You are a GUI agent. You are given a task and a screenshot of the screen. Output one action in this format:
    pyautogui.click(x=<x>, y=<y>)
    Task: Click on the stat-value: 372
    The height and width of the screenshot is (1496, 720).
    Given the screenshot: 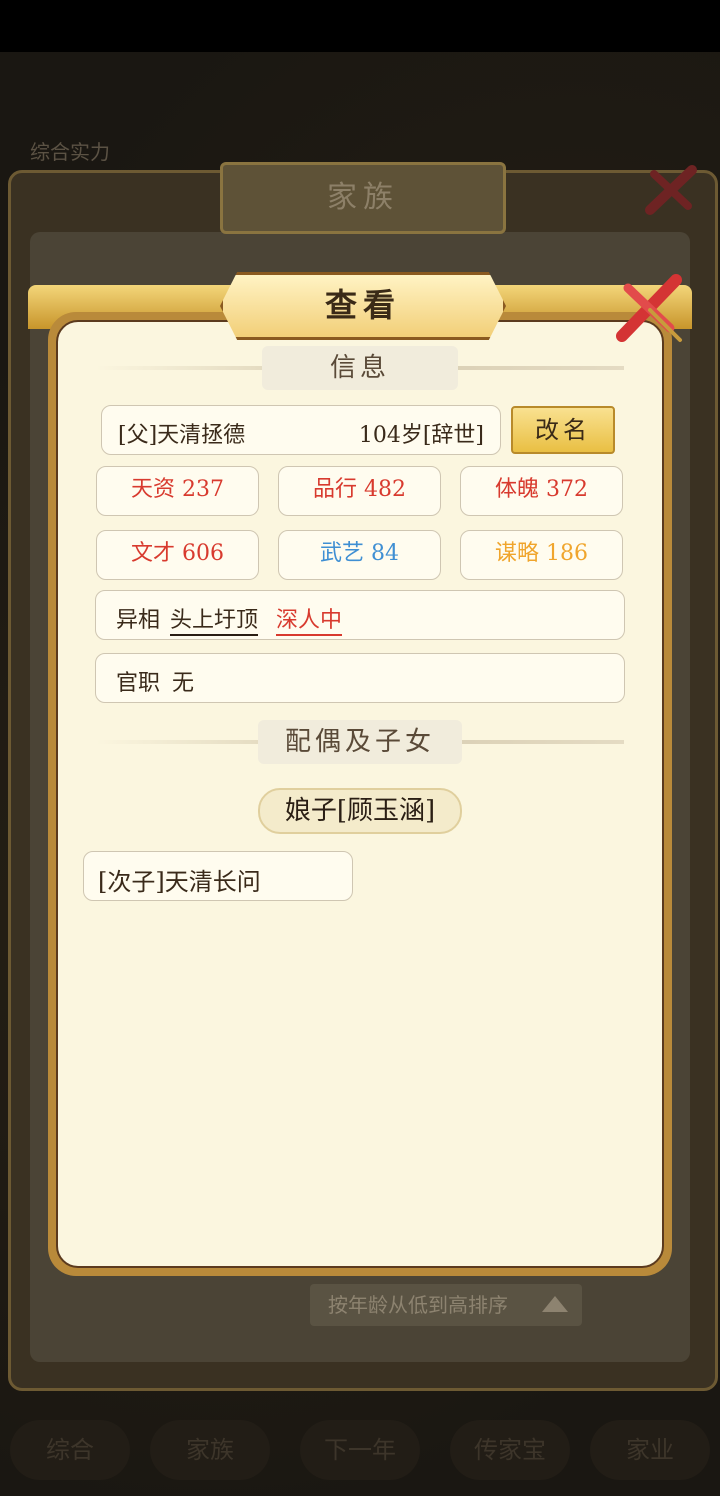 What is the action you would take?
    pyautogui.click(x=567, y=489)
    